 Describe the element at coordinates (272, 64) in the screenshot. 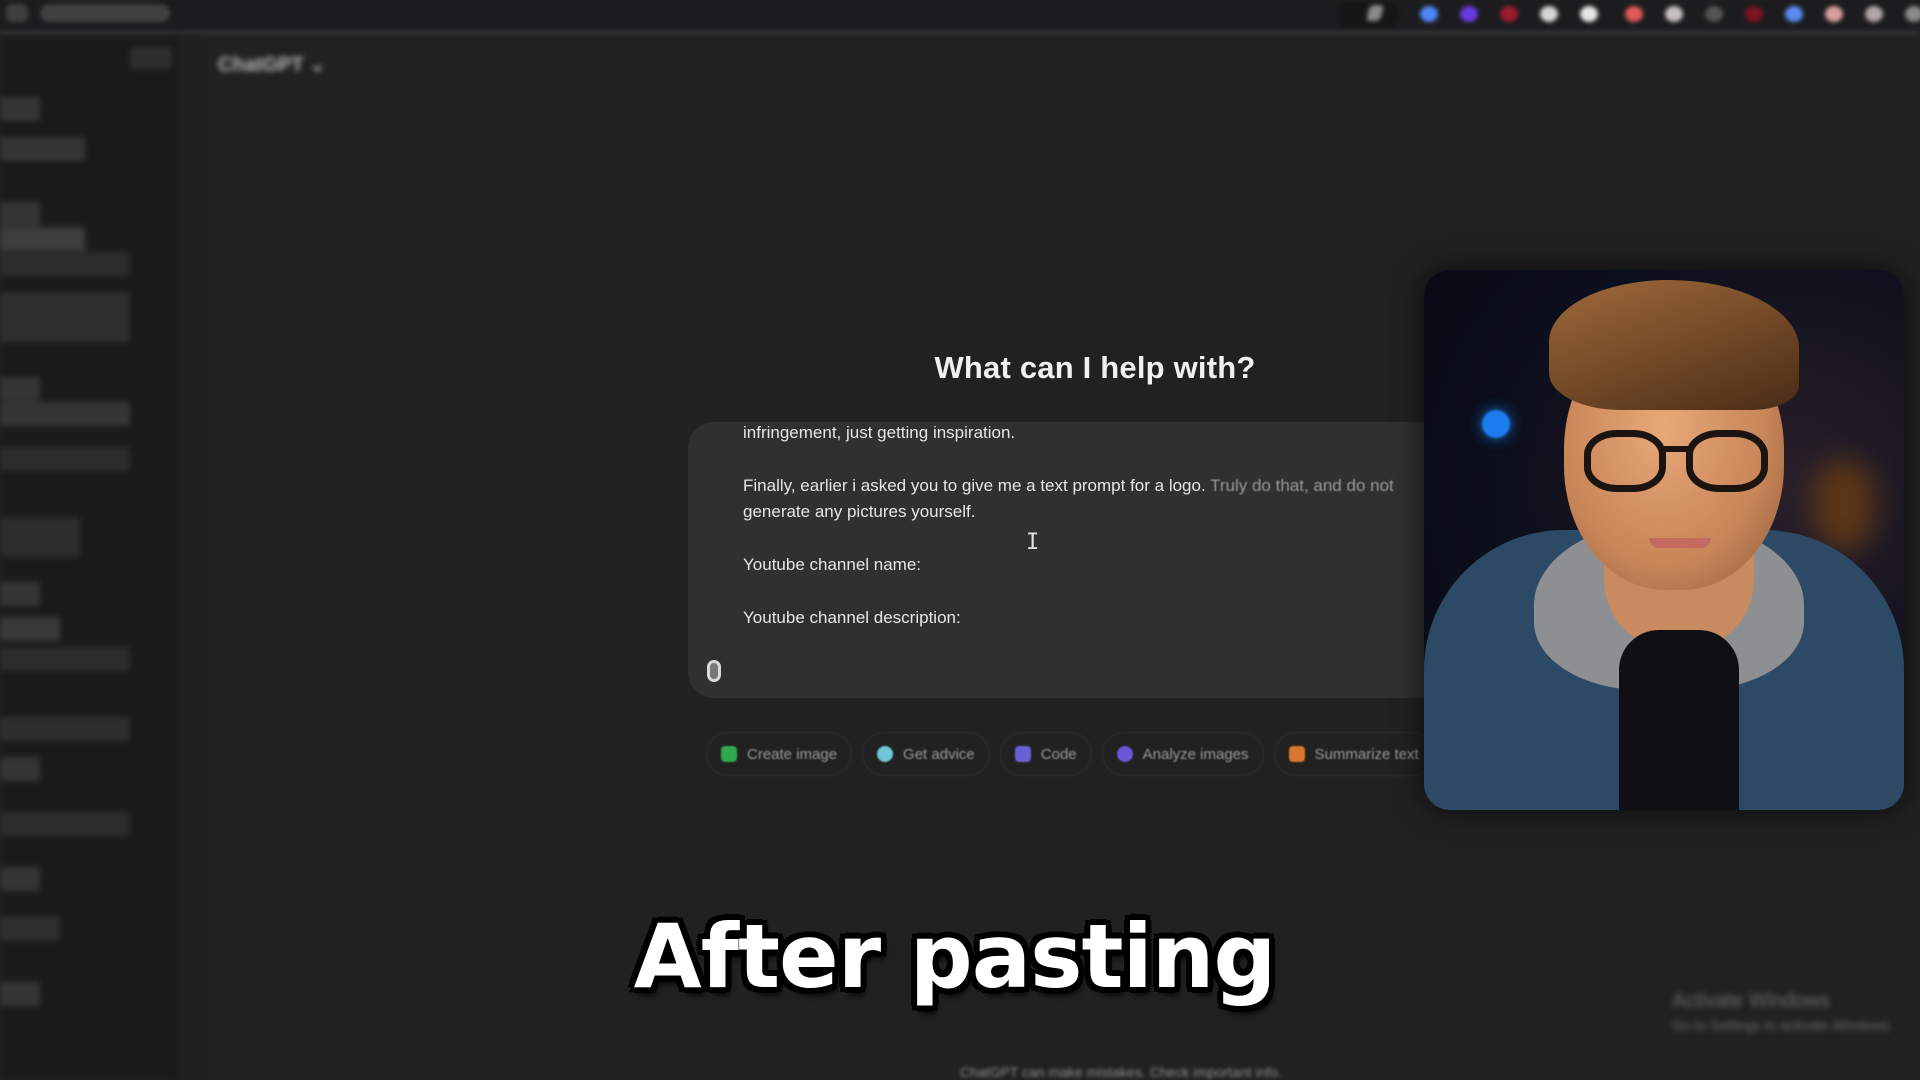

I see `model-selector: ChatGPT ⌄` at that location.